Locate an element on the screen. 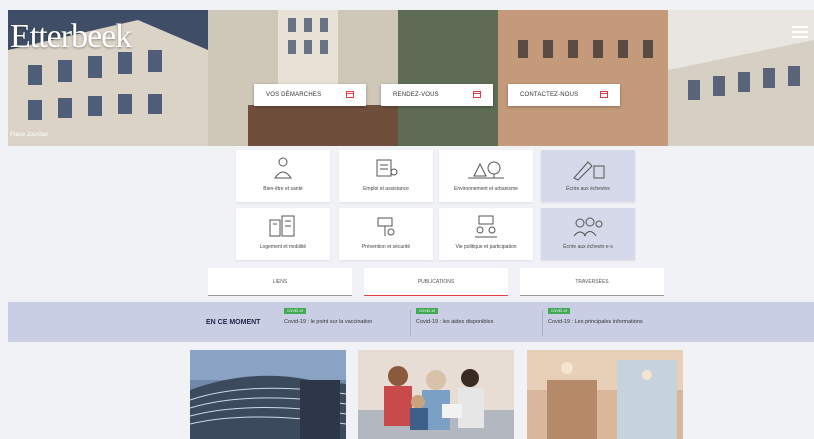 The height and width of the screenshot is (439, 814). menu-icon is located at coordinates (800, 33).